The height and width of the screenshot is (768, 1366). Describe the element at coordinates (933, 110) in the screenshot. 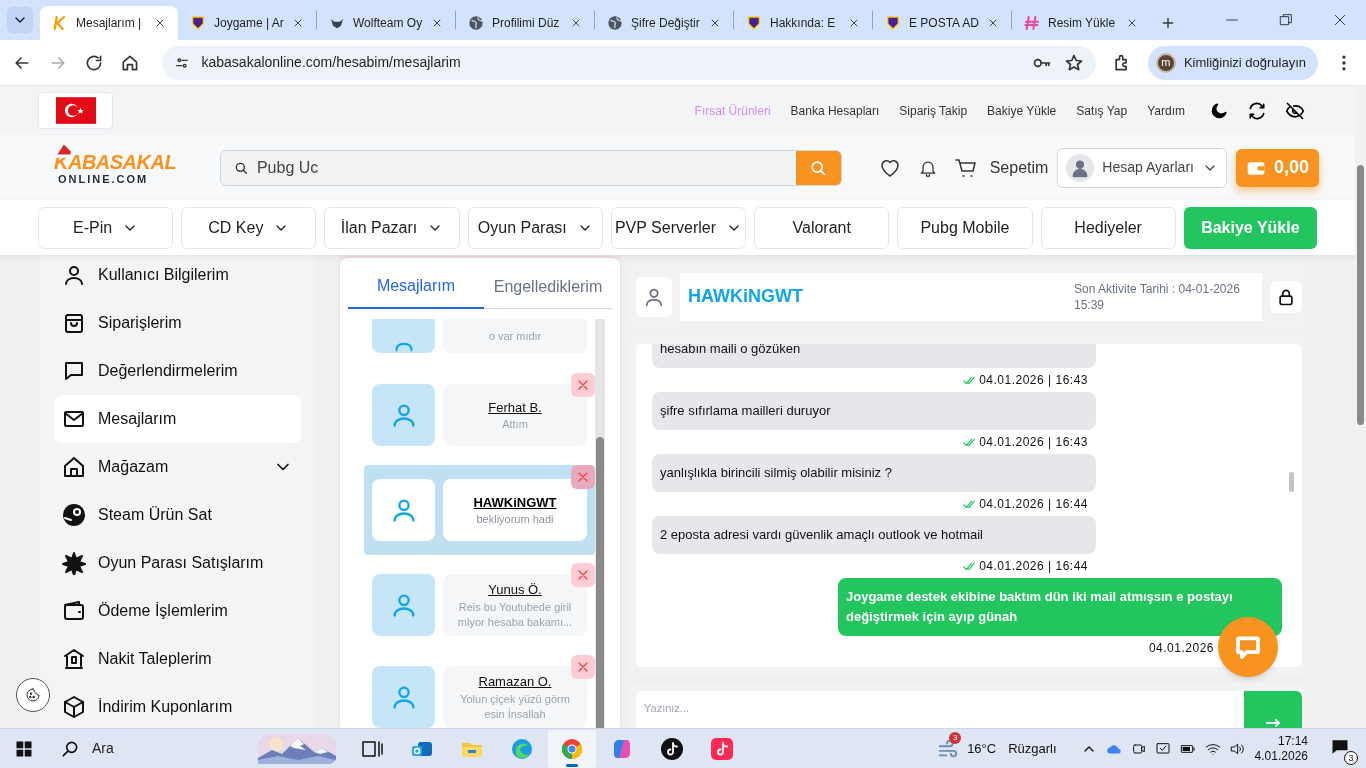

I see `top-link: Sipariş Takip` at that location.